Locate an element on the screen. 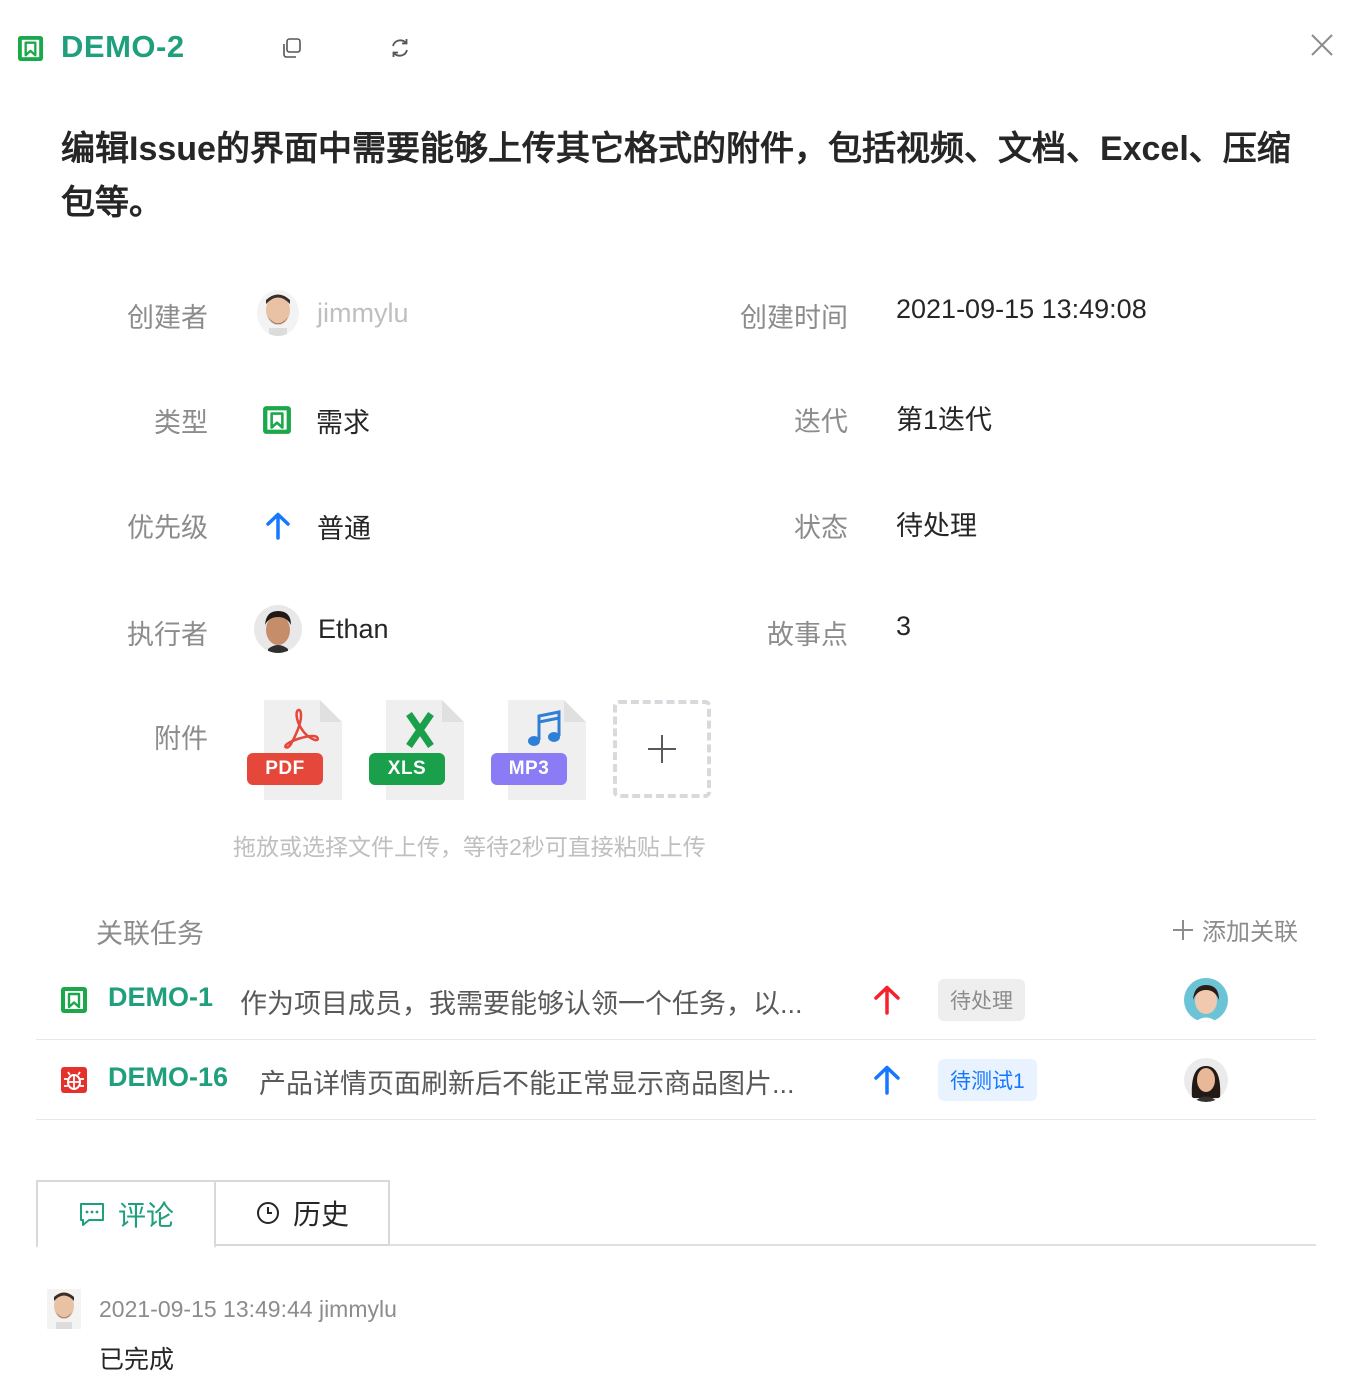  detail-tabs: 评论 历史 is located at coordinates (676, 1214).